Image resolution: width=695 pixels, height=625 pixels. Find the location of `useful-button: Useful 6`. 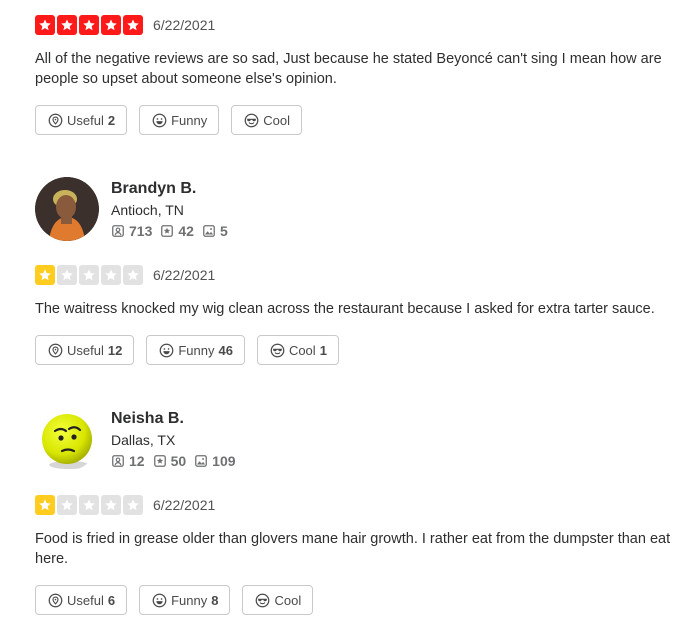

useful-button: Useful 6 is located at coordinates (81, 600).